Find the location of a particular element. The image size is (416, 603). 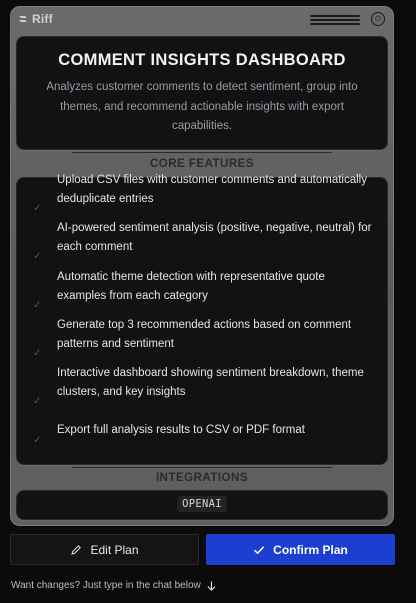

page-title: COMMENT INSIGHTS DASHBOARD is located at coordinates (202, 60).